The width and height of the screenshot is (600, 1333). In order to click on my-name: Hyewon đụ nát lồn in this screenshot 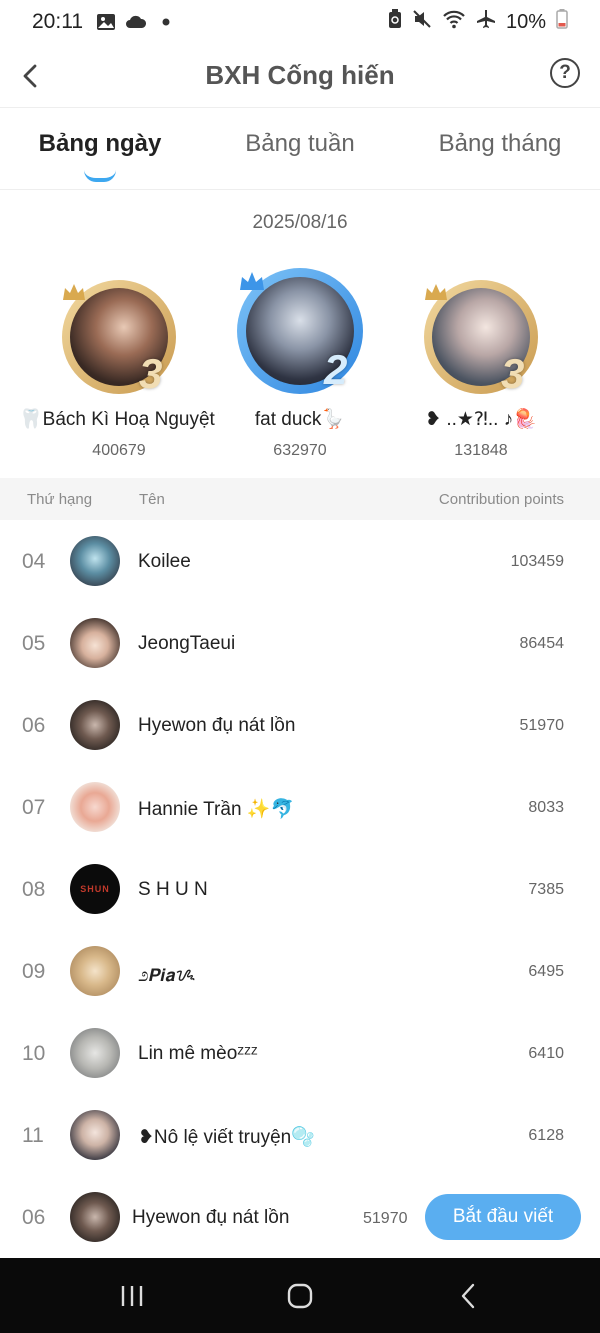, I will do `click(211, 1217)`.